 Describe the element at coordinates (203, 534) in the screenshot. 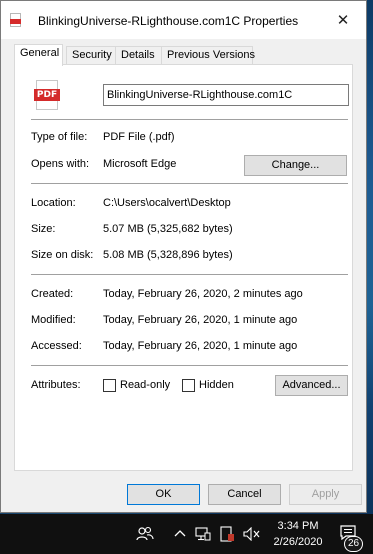

I see `network-icon` at that location.